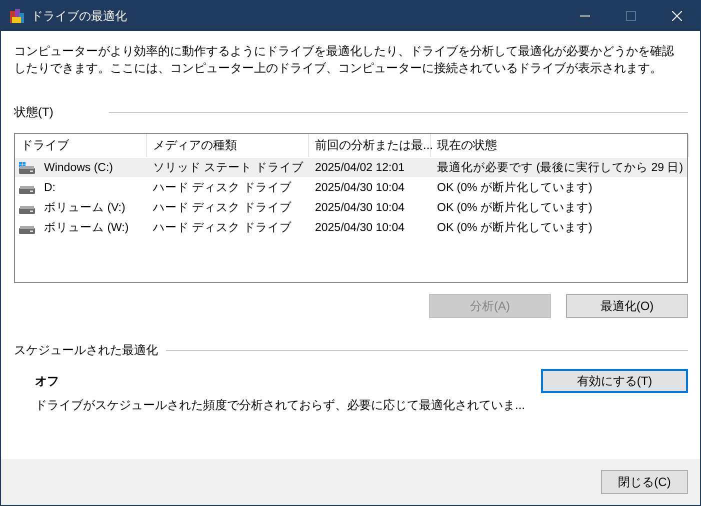  Describe the element at coordinates (677, 16) in the screenshot. I see `close-icon` at that location.